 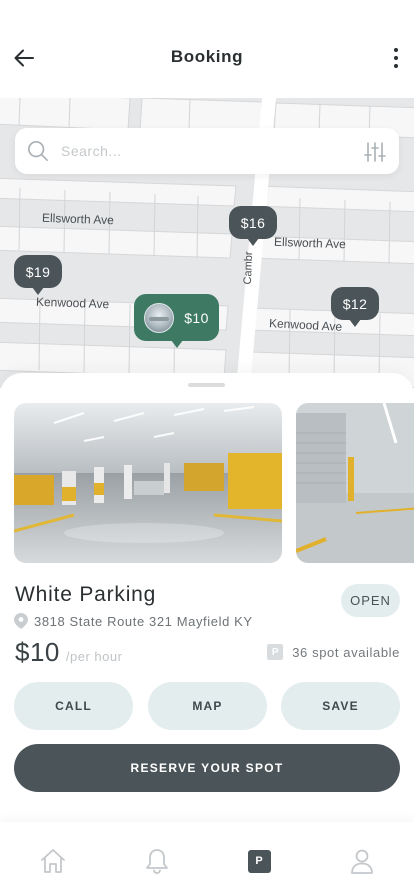 What do you see at coordinates (253, 222) in the screenshot?
I see `pin-price: $16` at bounding box center [253, 222].